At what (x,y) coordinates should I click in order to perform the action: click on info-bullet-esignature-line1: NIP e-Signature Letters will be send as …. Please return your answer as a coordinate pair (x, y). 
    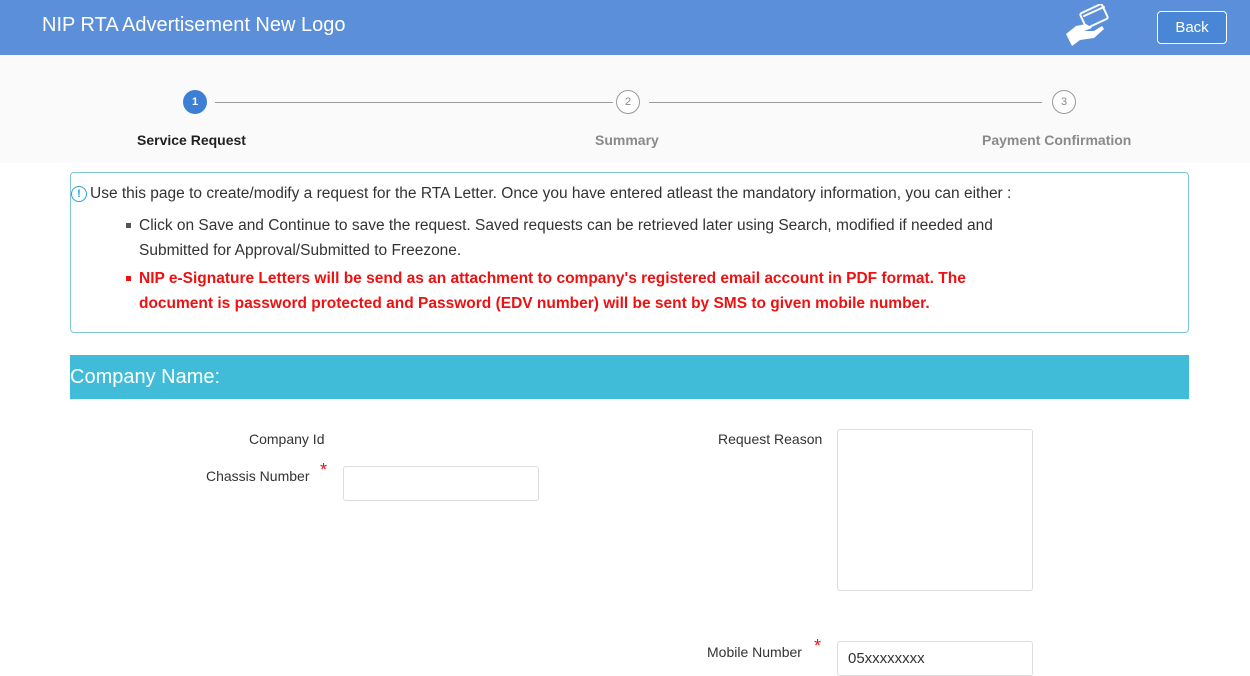
    Looking at the image, I should click on (552, 278).